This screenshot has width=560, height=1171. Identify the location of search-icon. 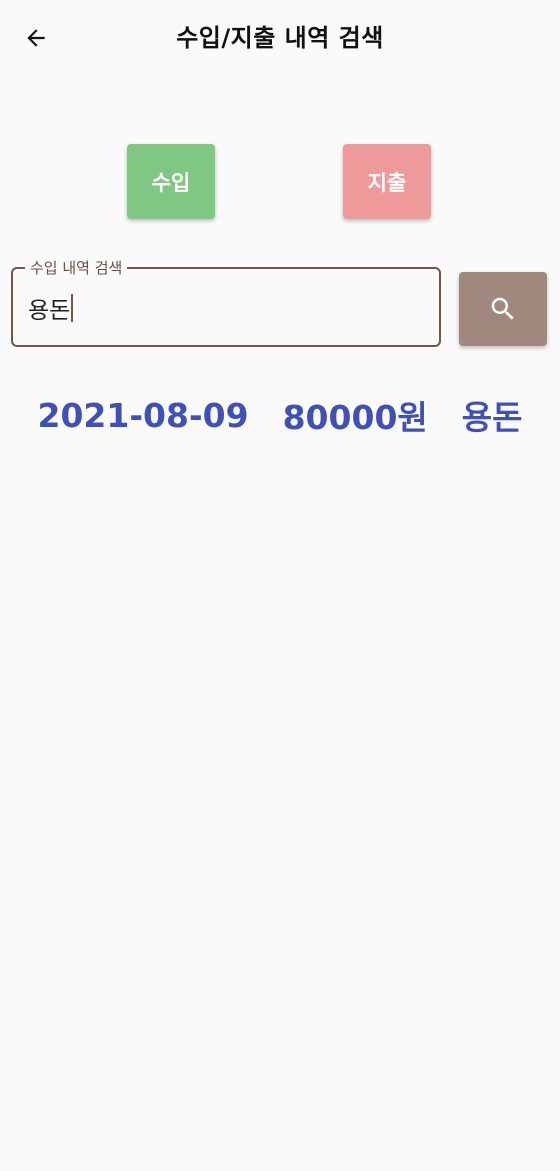
(502, 308).